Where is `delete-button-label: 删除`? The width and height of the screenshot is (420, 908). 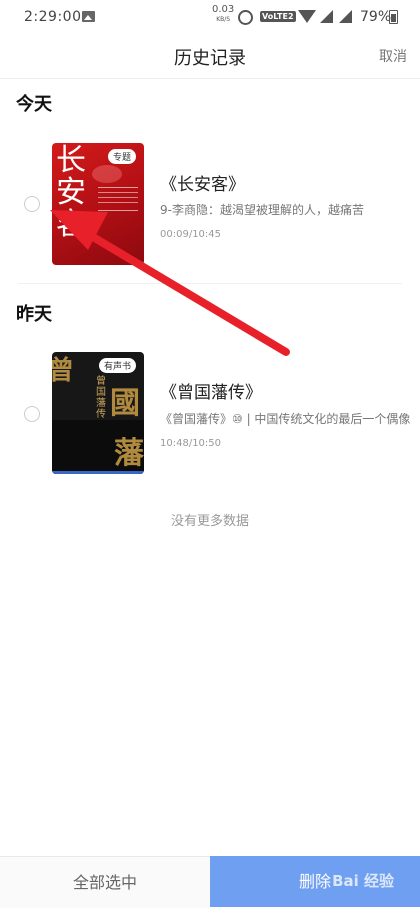 delete-button-label: 删除 is located at coordinates (314, 881).